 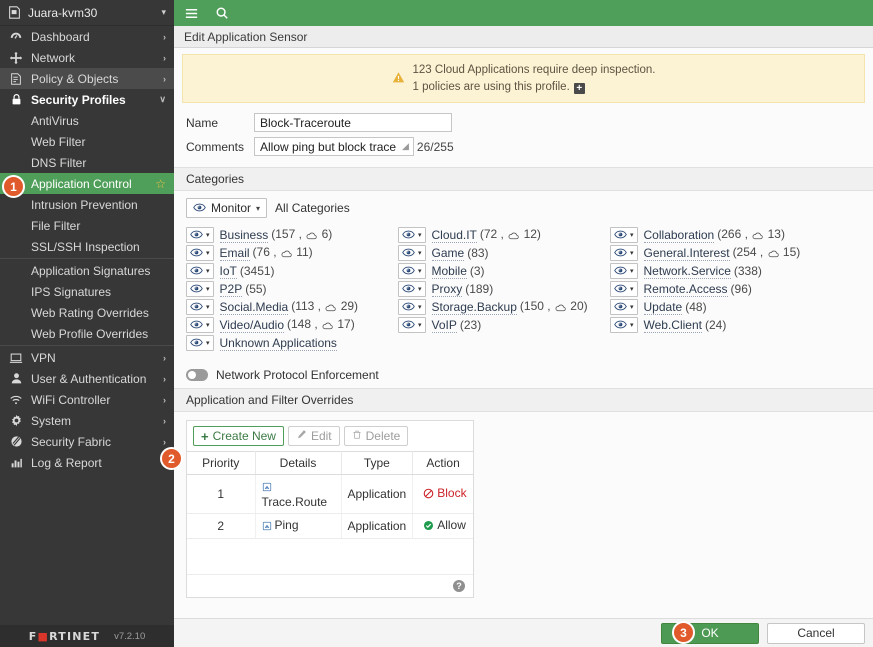 What do you see at coordinates (87, 291) in the screenshot?
I see `sidebar-item-ips-signatures: IPS Signatures` at bounding box center [87, 291].